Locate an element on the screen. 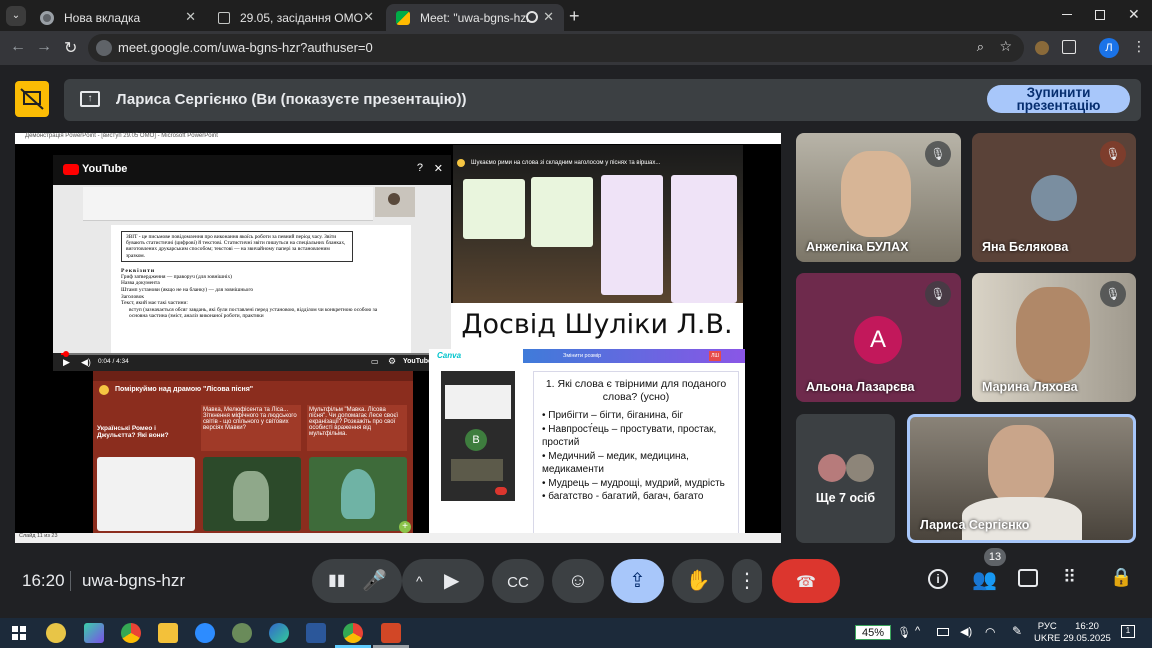 The image size is (1152, 648). info-icon: i is located at coordinates (938, 579).